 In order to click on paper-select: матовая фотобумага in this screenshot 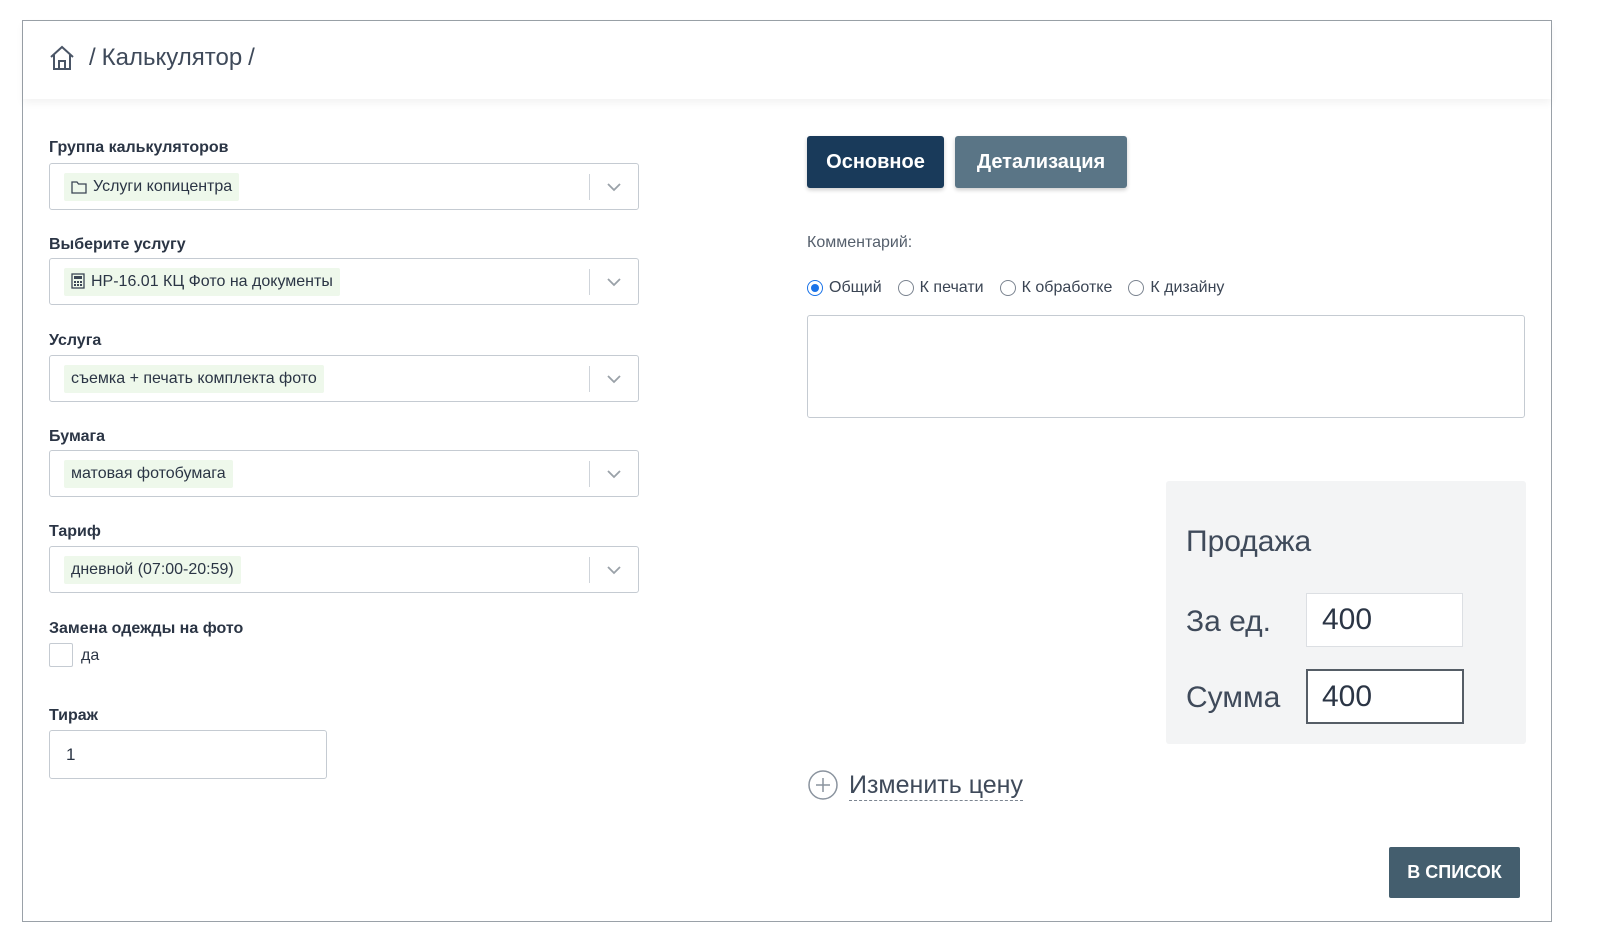, I will do `click(344, 473)`.